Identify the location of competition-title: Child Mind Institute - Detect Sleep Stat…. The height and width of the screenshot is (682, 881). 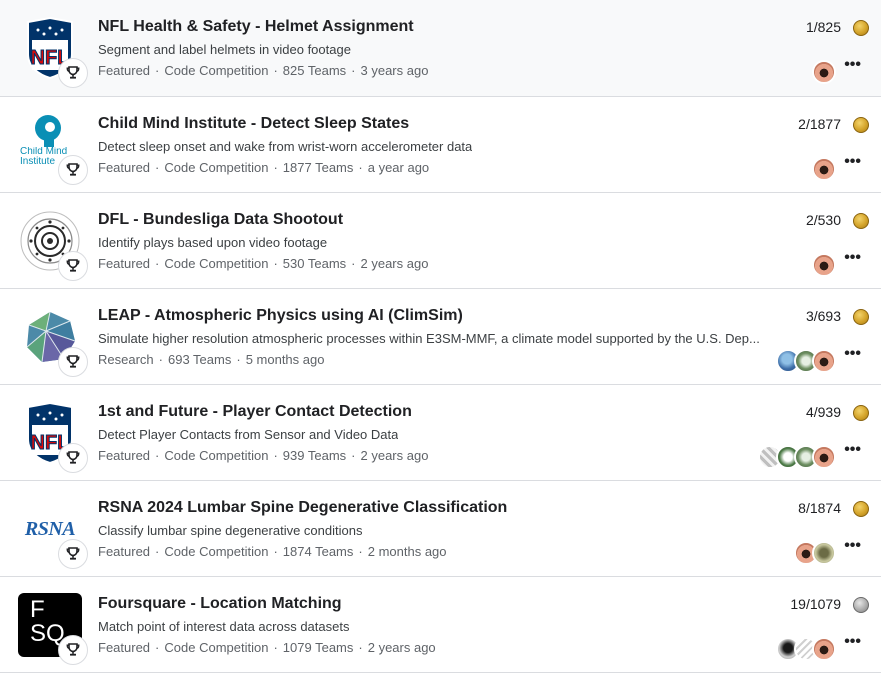
(253, 124).